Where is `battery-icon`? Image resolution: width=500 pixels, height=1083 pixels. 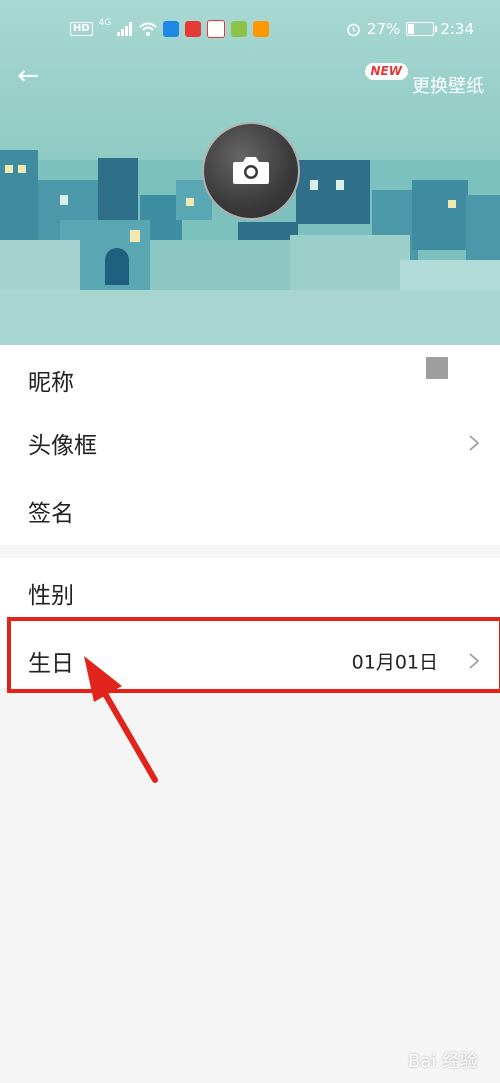
battery-icon is located at coordinates (422, 29).